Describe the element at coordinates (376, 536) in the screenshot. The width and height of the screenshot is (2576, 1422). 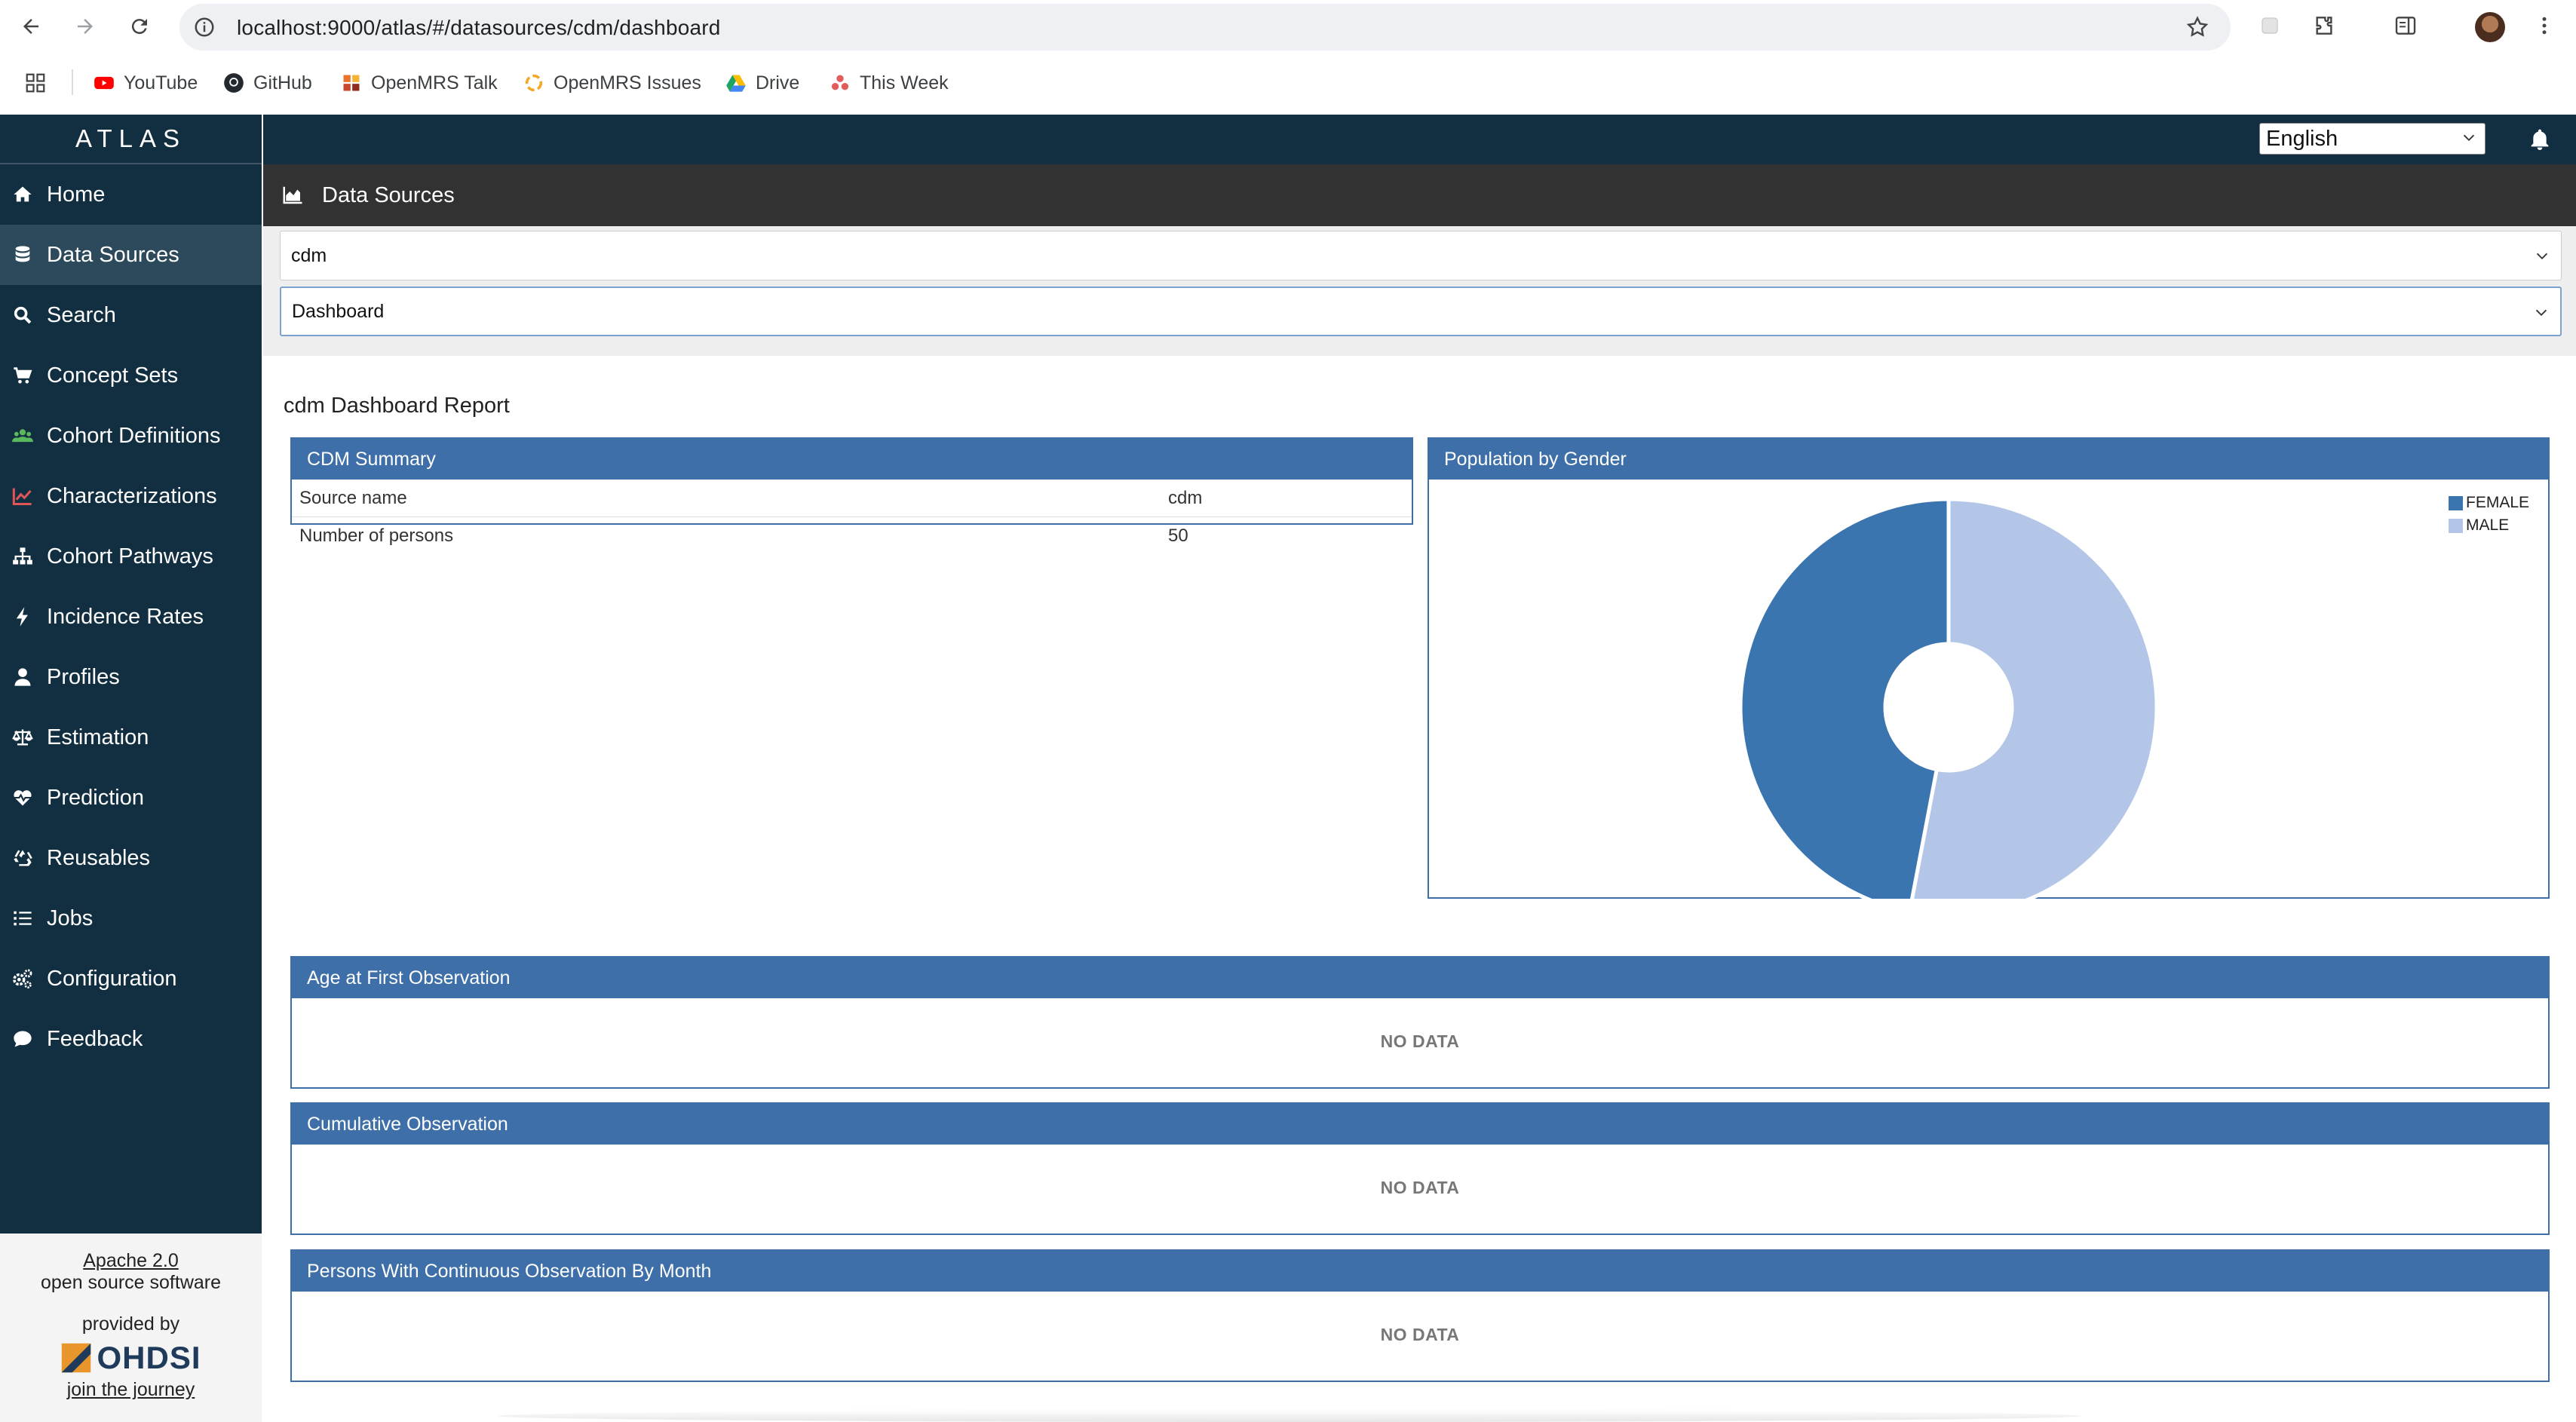
I see `summary-key: Number of persons` at that location.